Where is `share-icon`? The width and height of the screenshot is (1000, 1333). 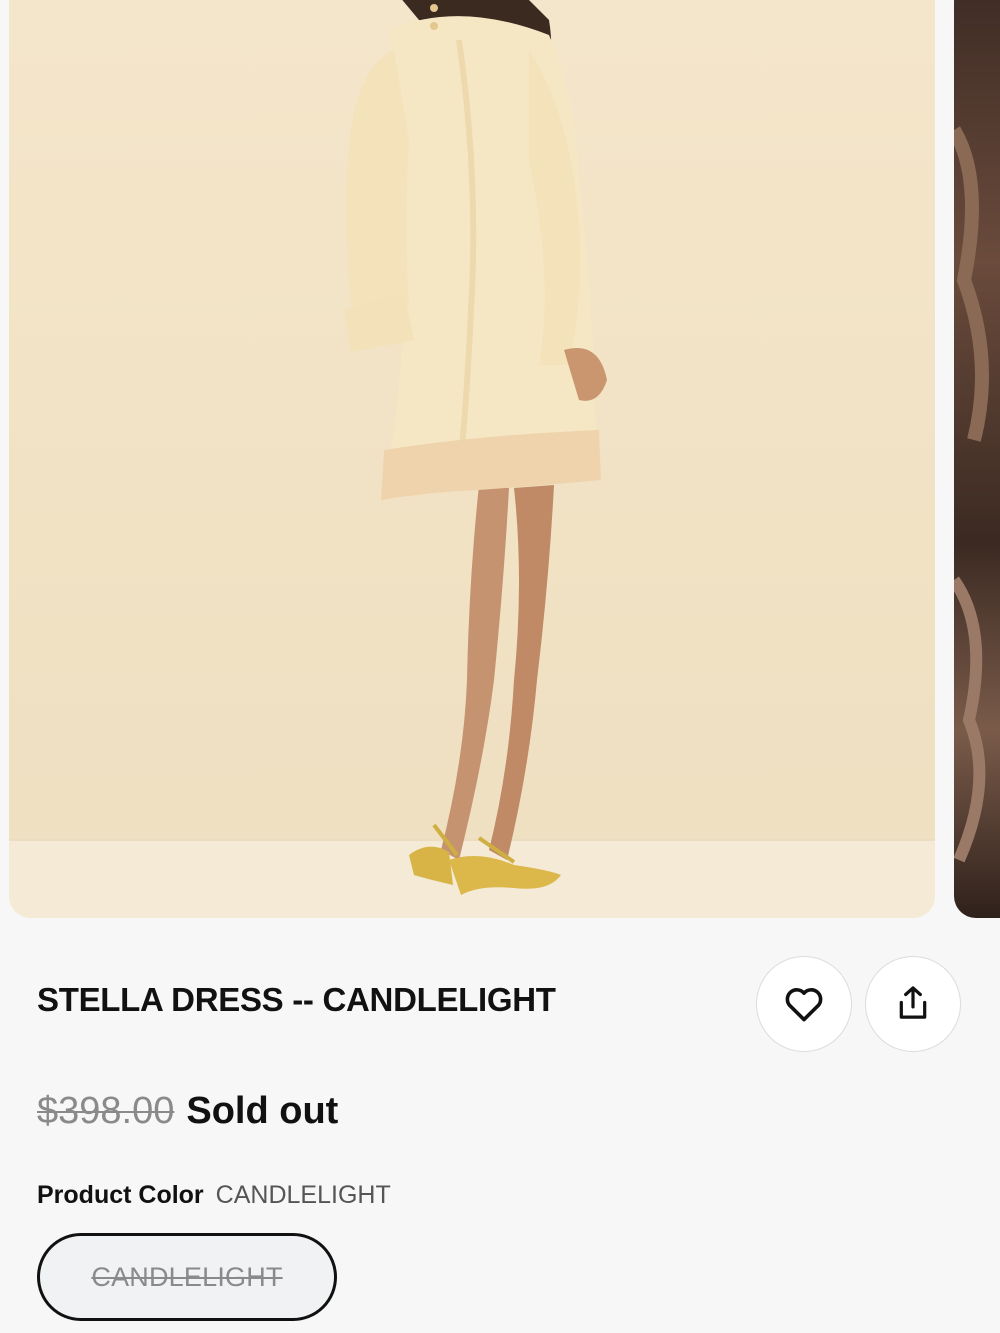 share-icon is located at coordinates (913, 1002).